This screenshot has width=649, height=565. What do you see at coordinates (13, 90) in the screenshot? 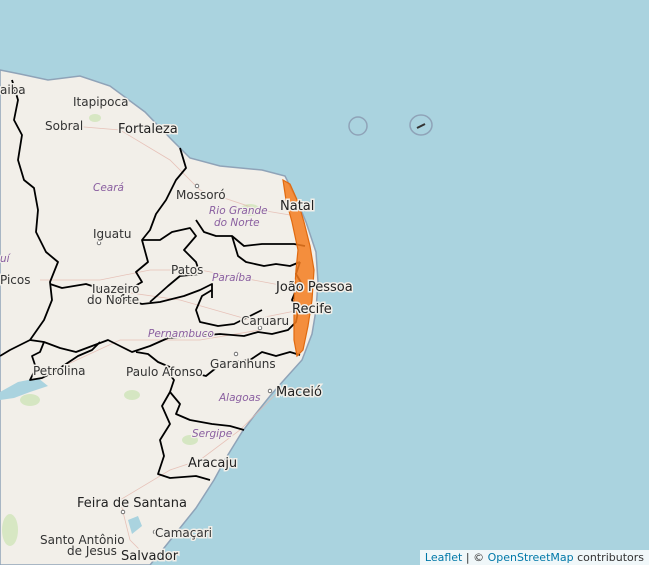
I see `label-aiba: aiba` at bounding box center [13, 90].